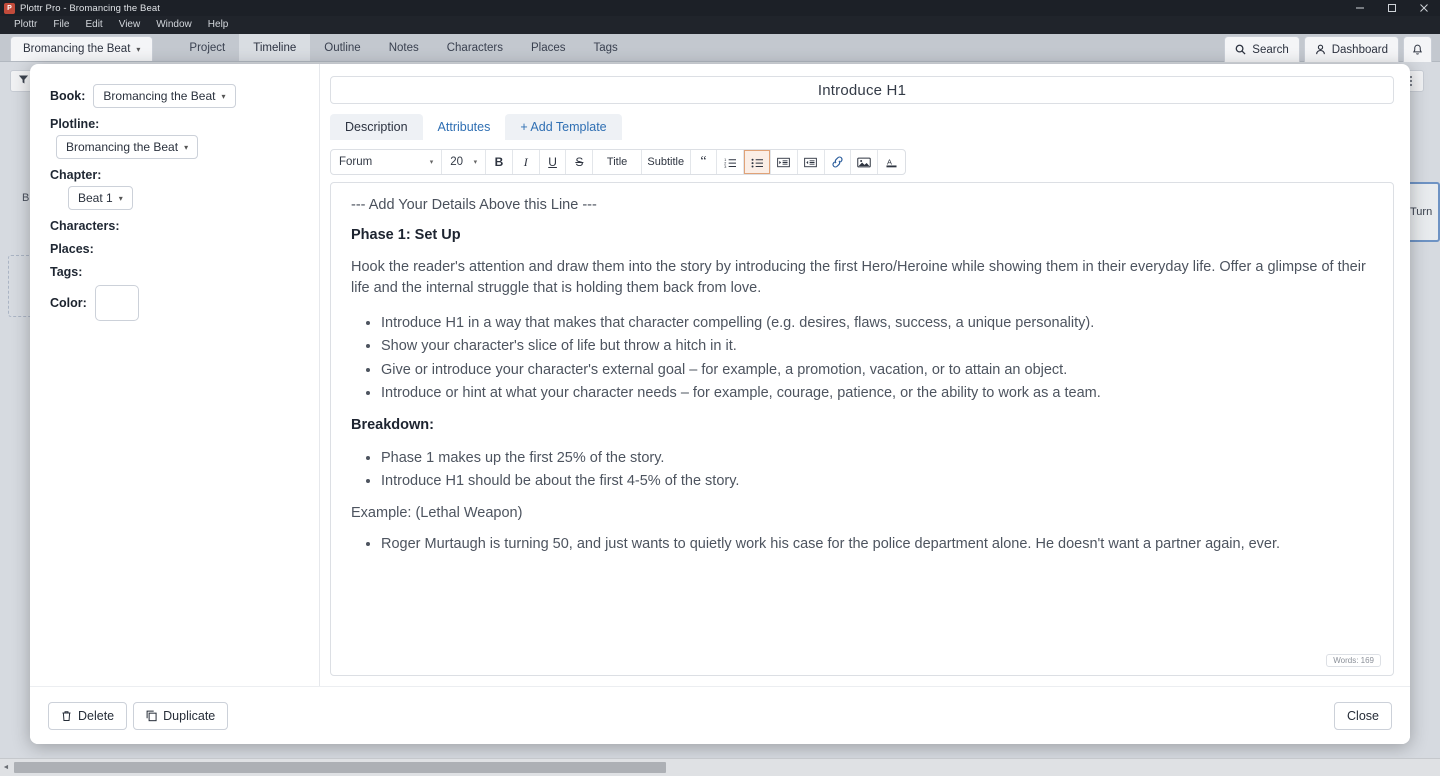 This screenshot has height=776, width=1440. I want to click on outdent-icon, so click(811, 162).